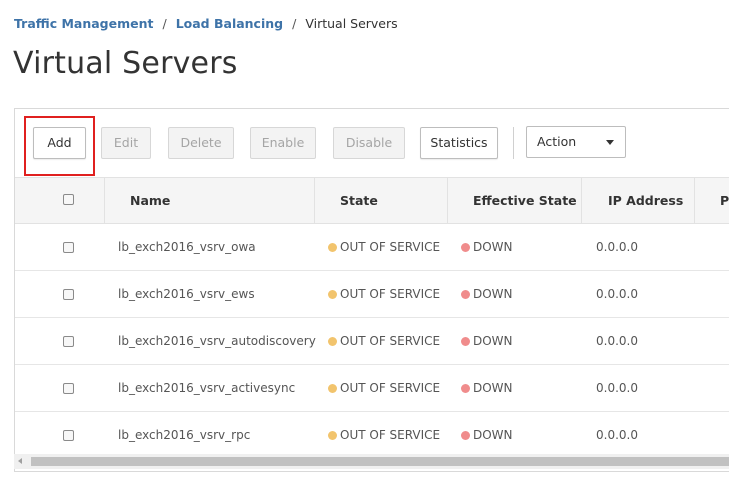 This screenshot has height=498, width=729. I want to click on disable-button: Disable, so click(369, 143).